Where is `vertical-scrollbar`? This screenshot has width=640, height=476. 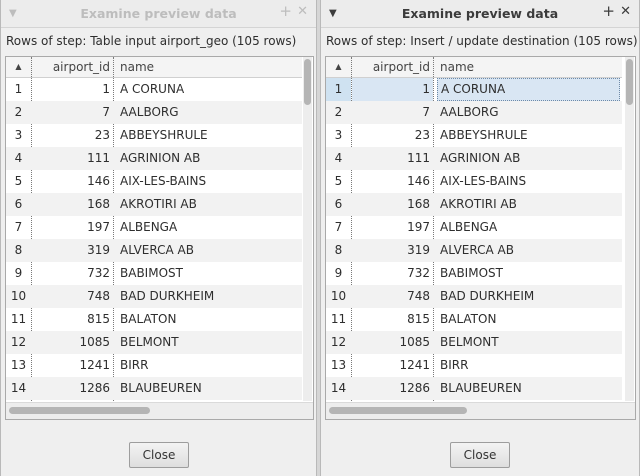
vertical-scrollbar is located at coordinates (307, 229).